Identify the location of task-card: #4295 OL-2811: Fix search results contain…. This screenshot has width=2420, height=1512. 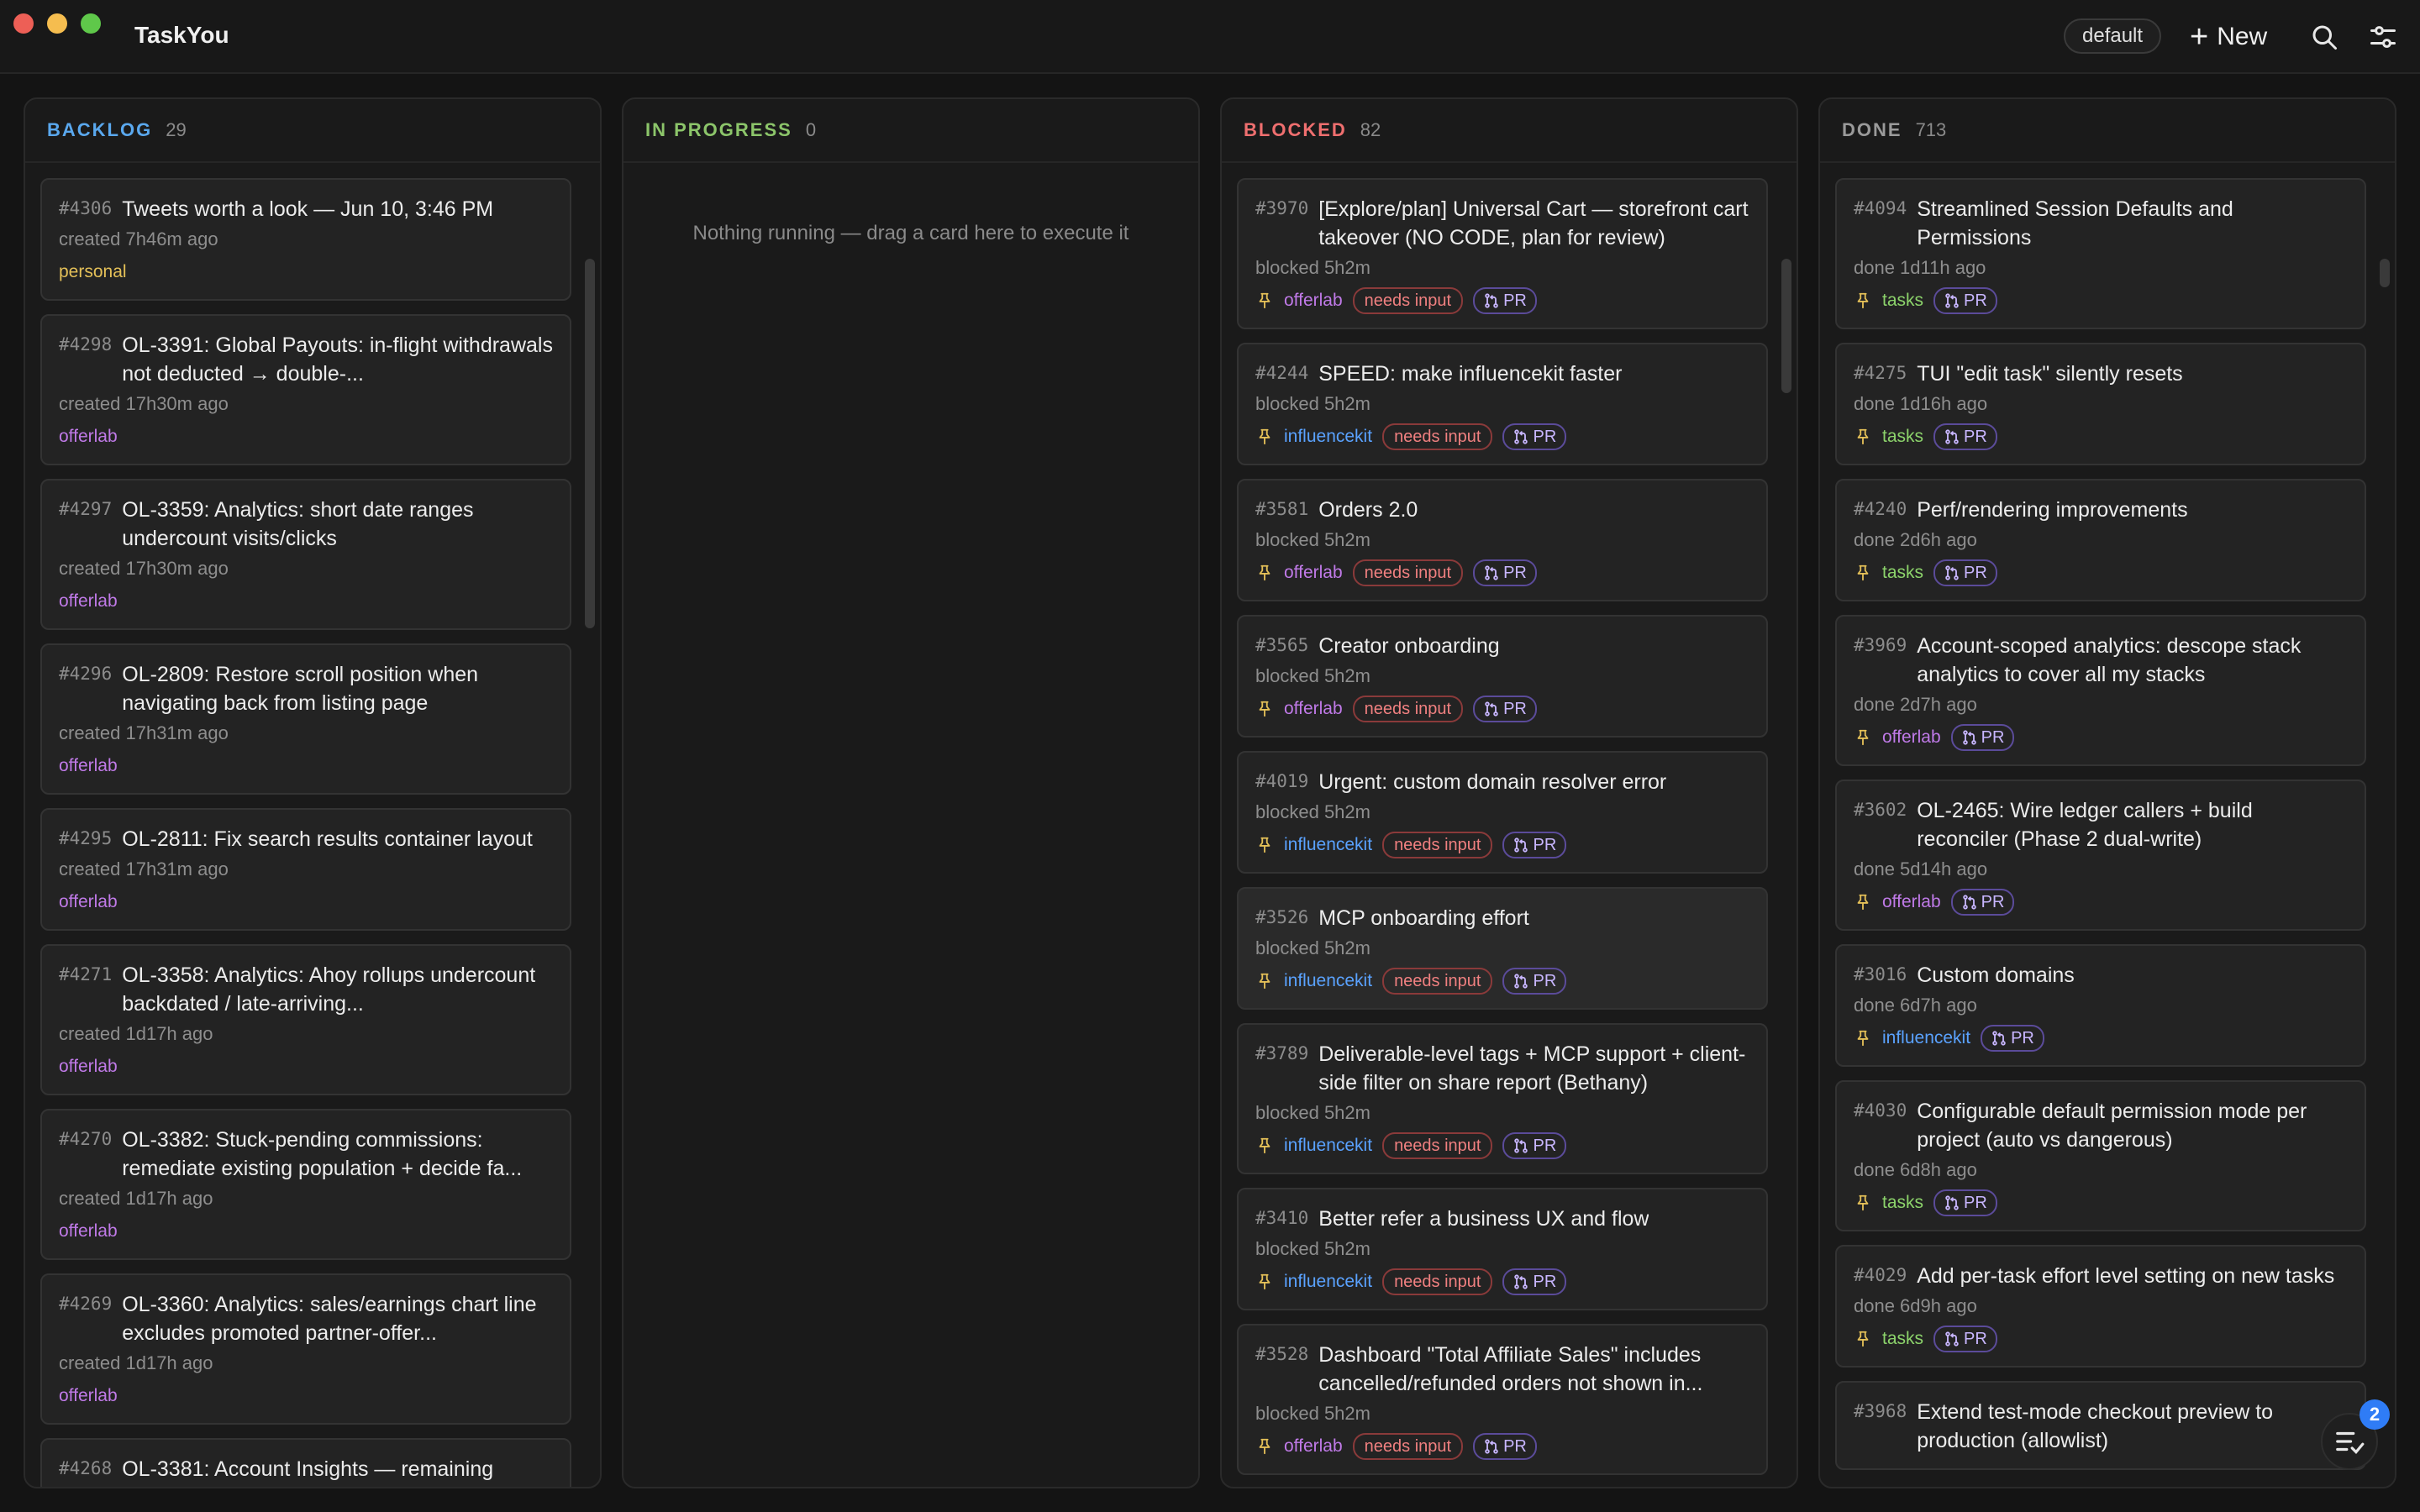
(306, 869).